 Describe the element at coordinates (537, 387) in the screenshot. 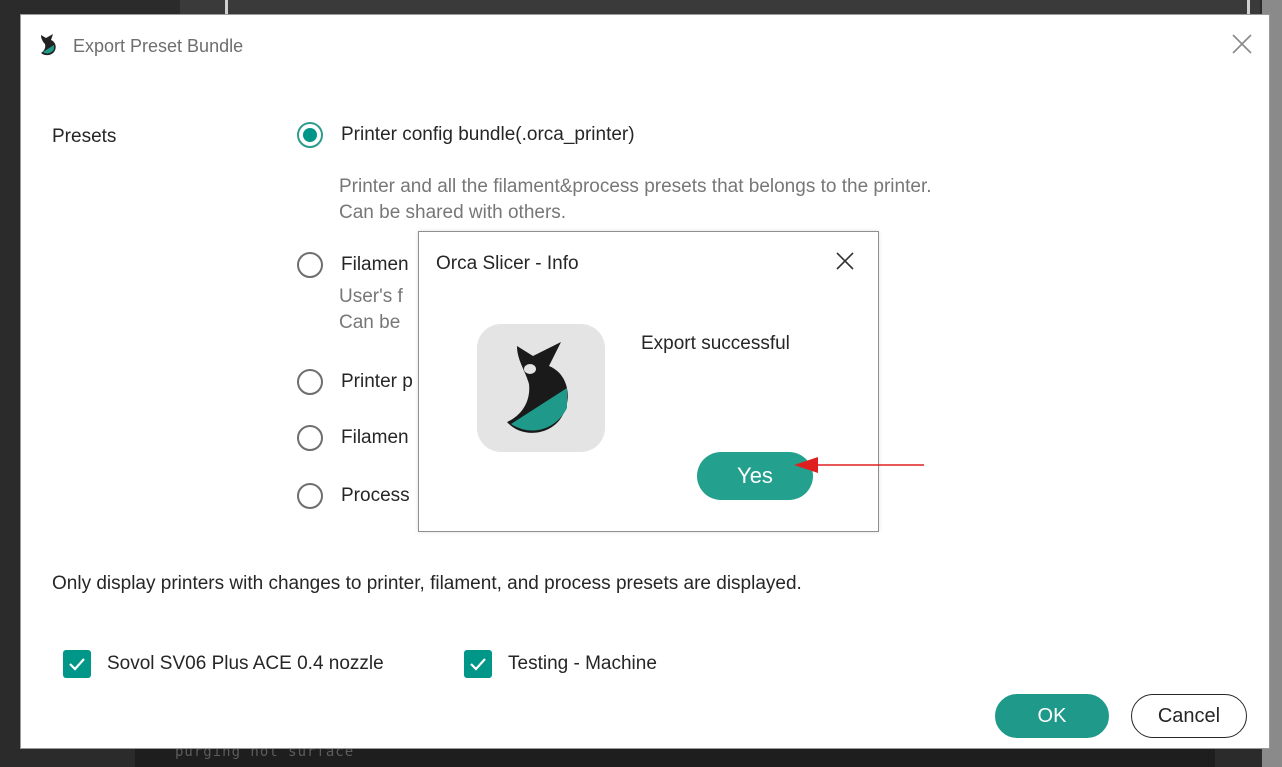

I see `orca-logo-graphic` at that location.